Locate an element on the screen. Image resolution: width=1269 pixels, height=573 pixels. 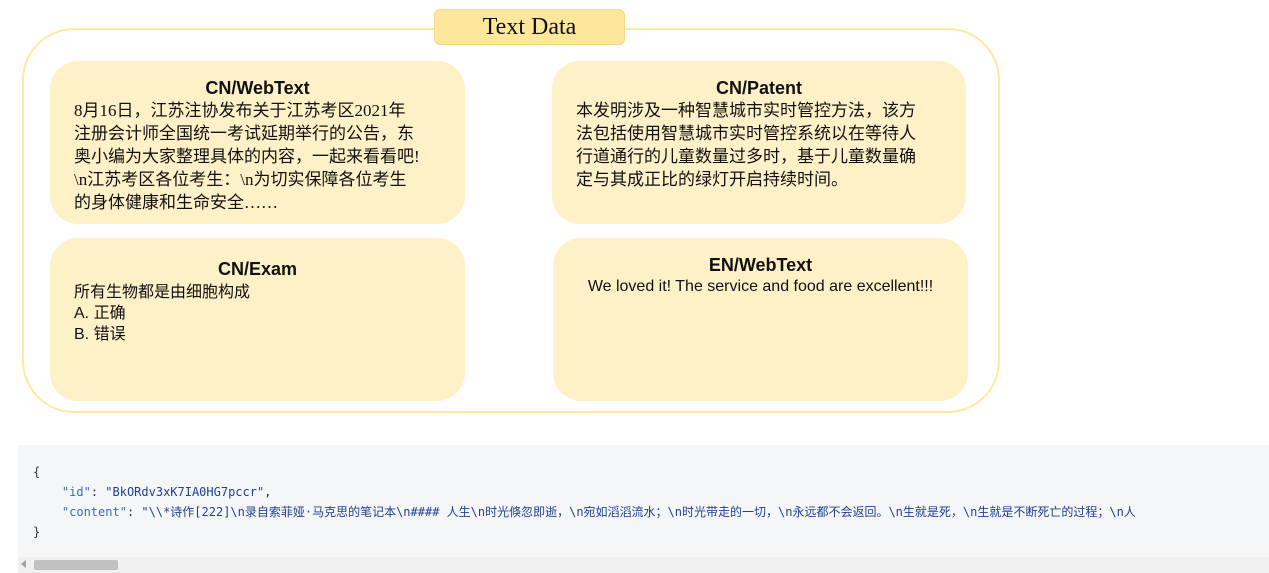
card-cn-exam: CN/Exam 所有生物都是由细胞构成 A. 正确 B. 错误 is located at coordinates (257, 319).